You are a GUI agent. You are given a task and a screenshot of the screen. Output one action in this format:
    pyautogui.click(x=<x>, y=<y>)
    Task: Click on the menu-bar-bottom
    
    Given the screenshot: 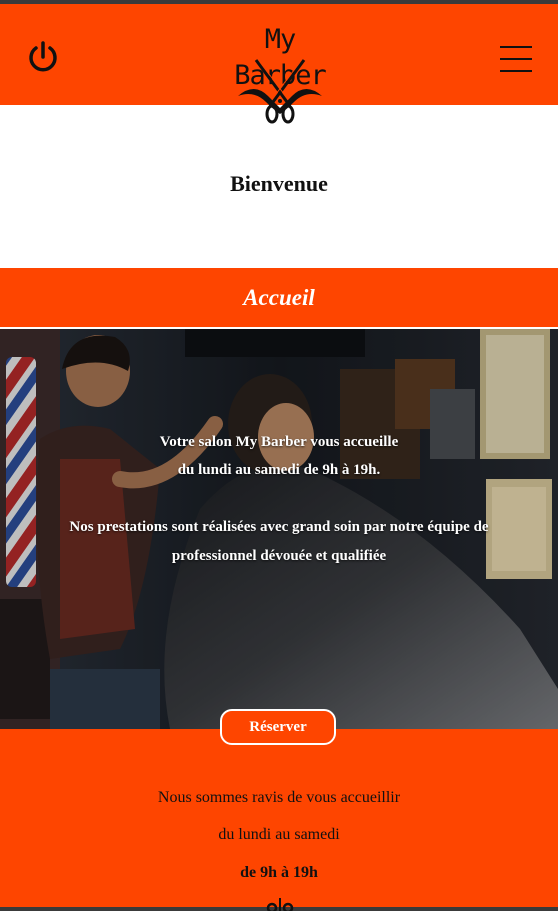 What is the action you would take?
    pyautogui.click(x=516, y=71)
    